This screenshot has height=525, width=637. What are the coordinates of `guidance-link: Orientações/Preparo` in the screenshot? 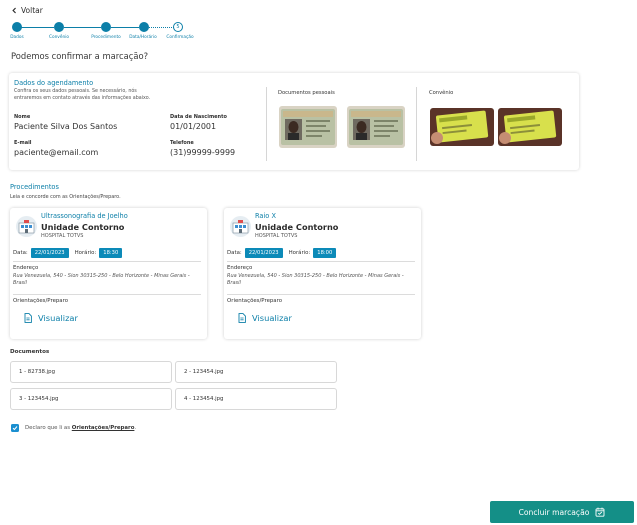 It's located at (103, 428).